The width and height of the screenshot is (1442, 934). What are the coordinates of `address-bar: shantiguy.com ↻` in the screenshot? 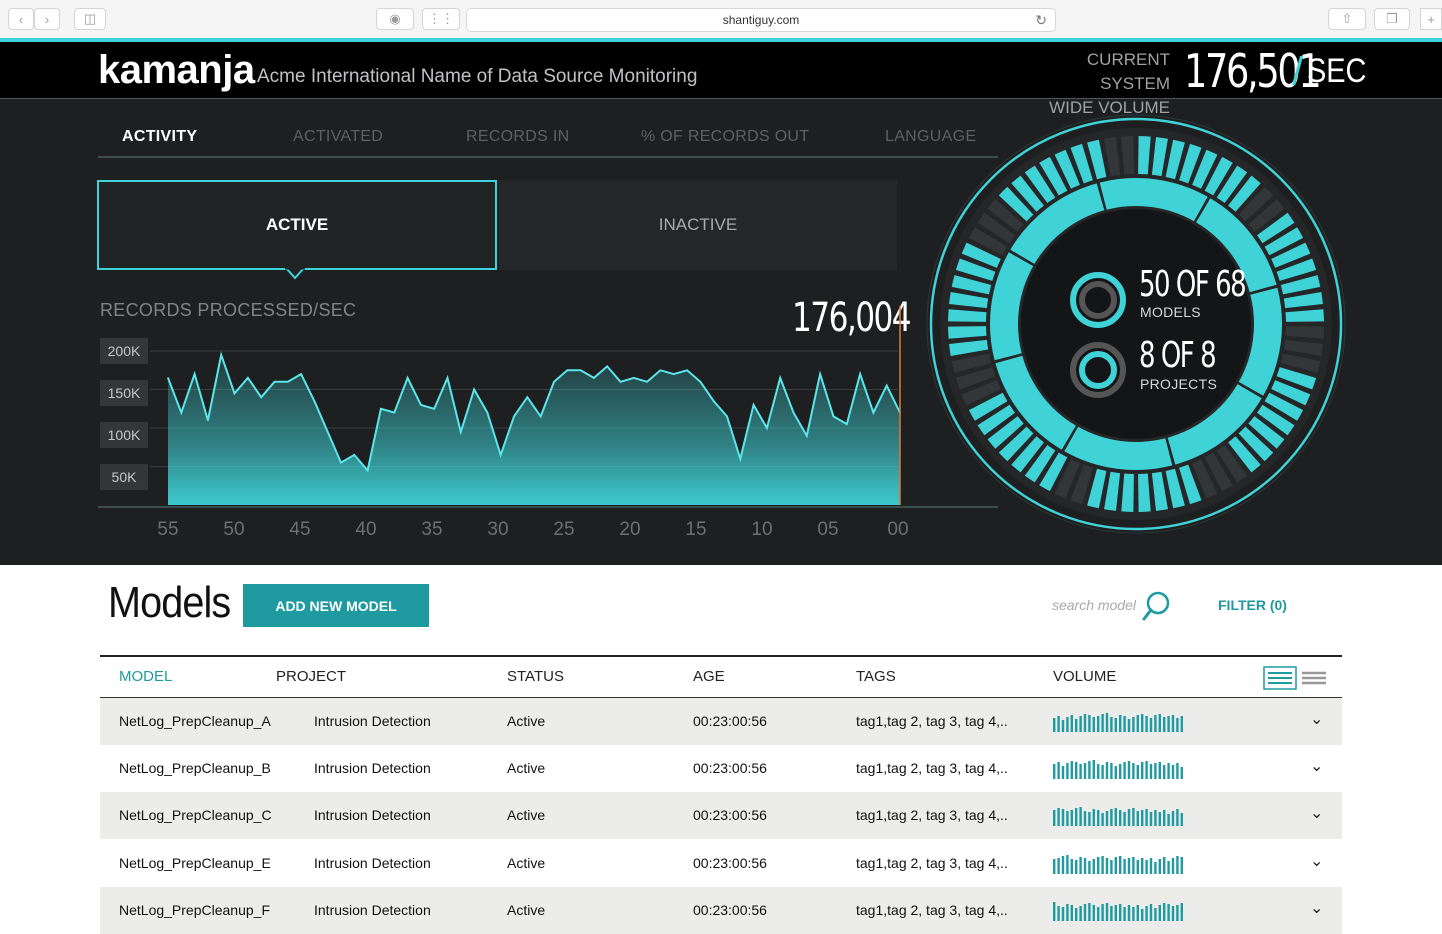 It's located at (761, 20).